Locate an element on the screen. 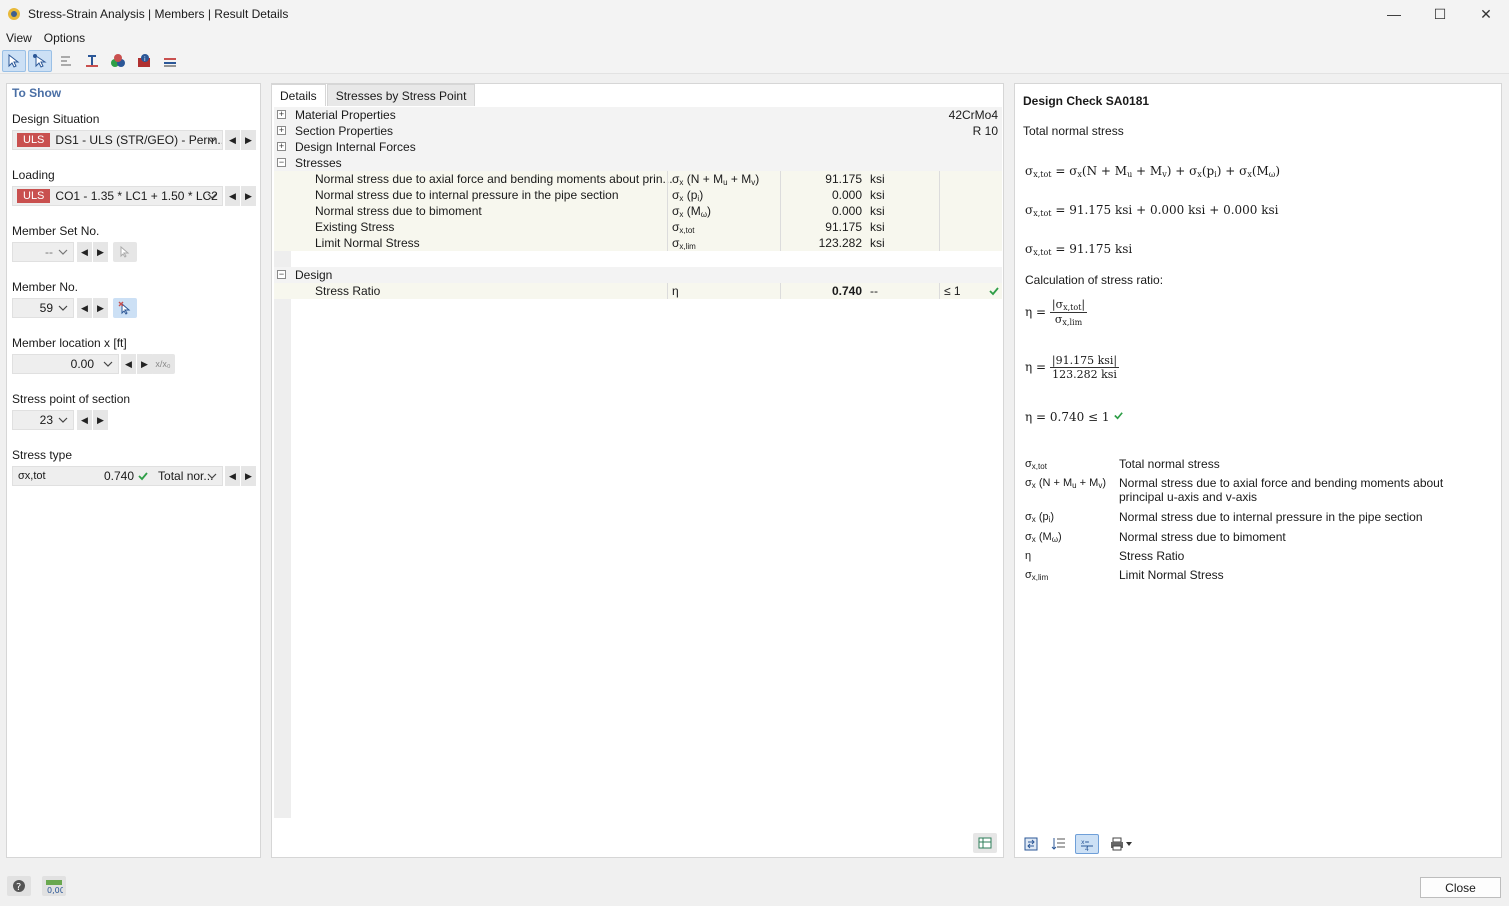 This screenshot has width=1509, height=906. diagram-icon is located at coordinates (170, 61).